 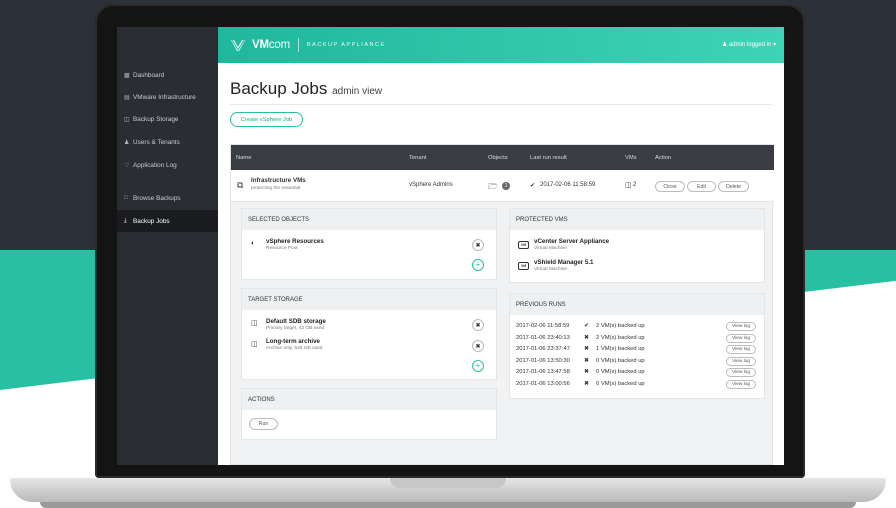 What do you see at coordinates (266, 119) in the screenshot?
I see `create-vsphere-job-button: Create vSphere Job` at bounding box center [266, 119].